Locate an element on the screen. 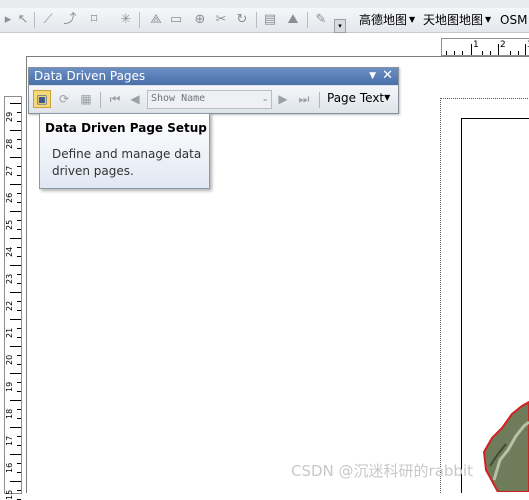  tianditu-map-menu: 天地图地图 ▼ is located at coordinates (457, 20).